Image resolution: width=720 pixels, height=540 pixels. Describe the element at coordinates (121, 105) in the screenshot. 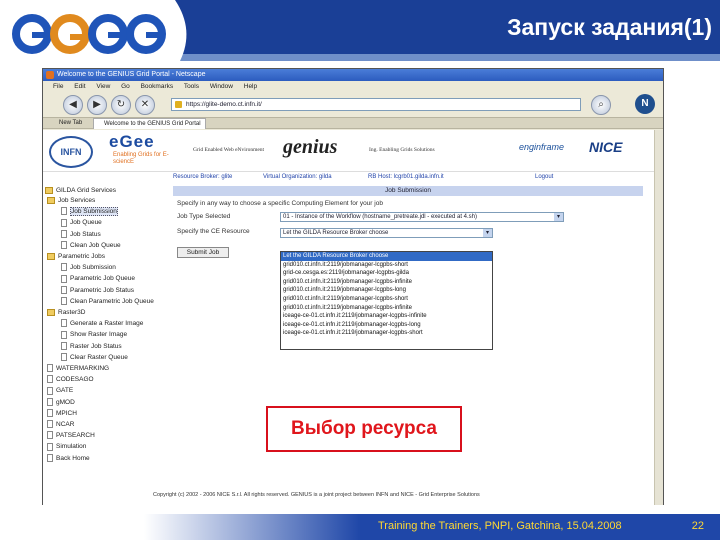

I see `reload-icon: ↻` at that location.